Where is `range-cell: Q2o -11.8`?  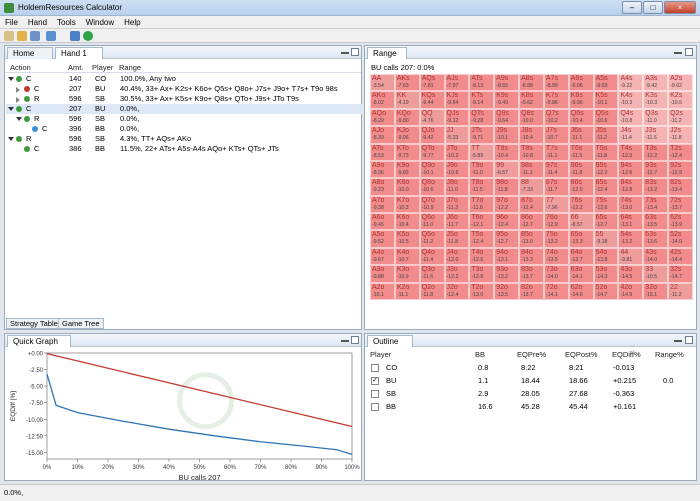 range-cell: Q2o -11.8 is located at coordinates (432, 291).